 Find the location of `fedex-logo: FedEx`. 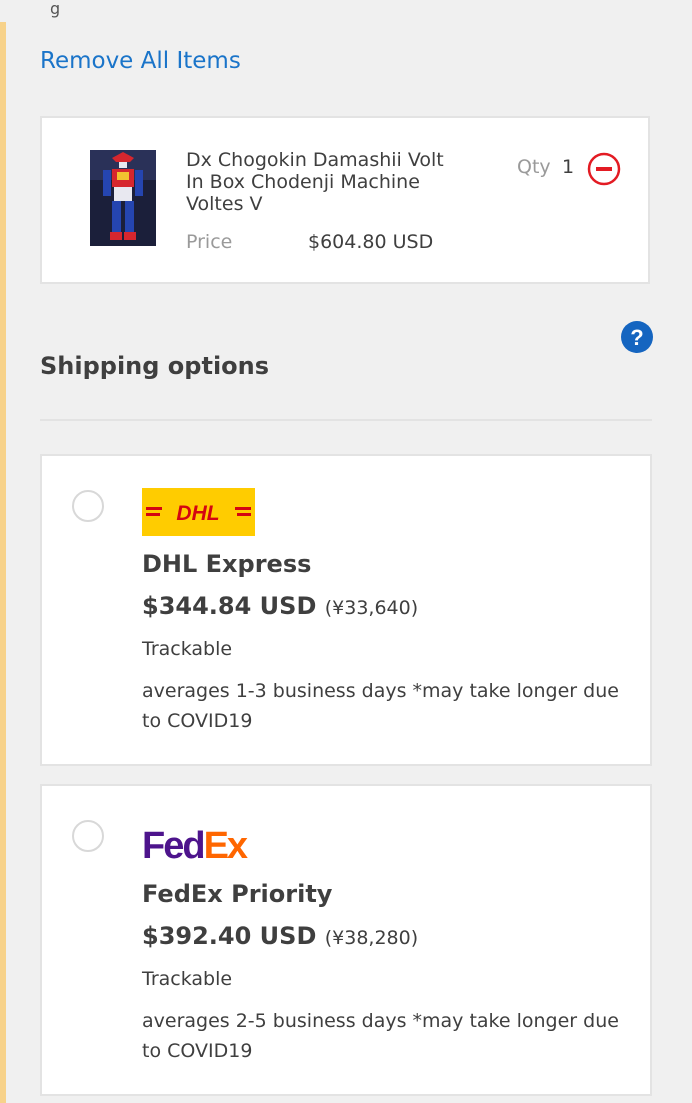

fedex-logo: FedEx is located at coordinates (198, 842).